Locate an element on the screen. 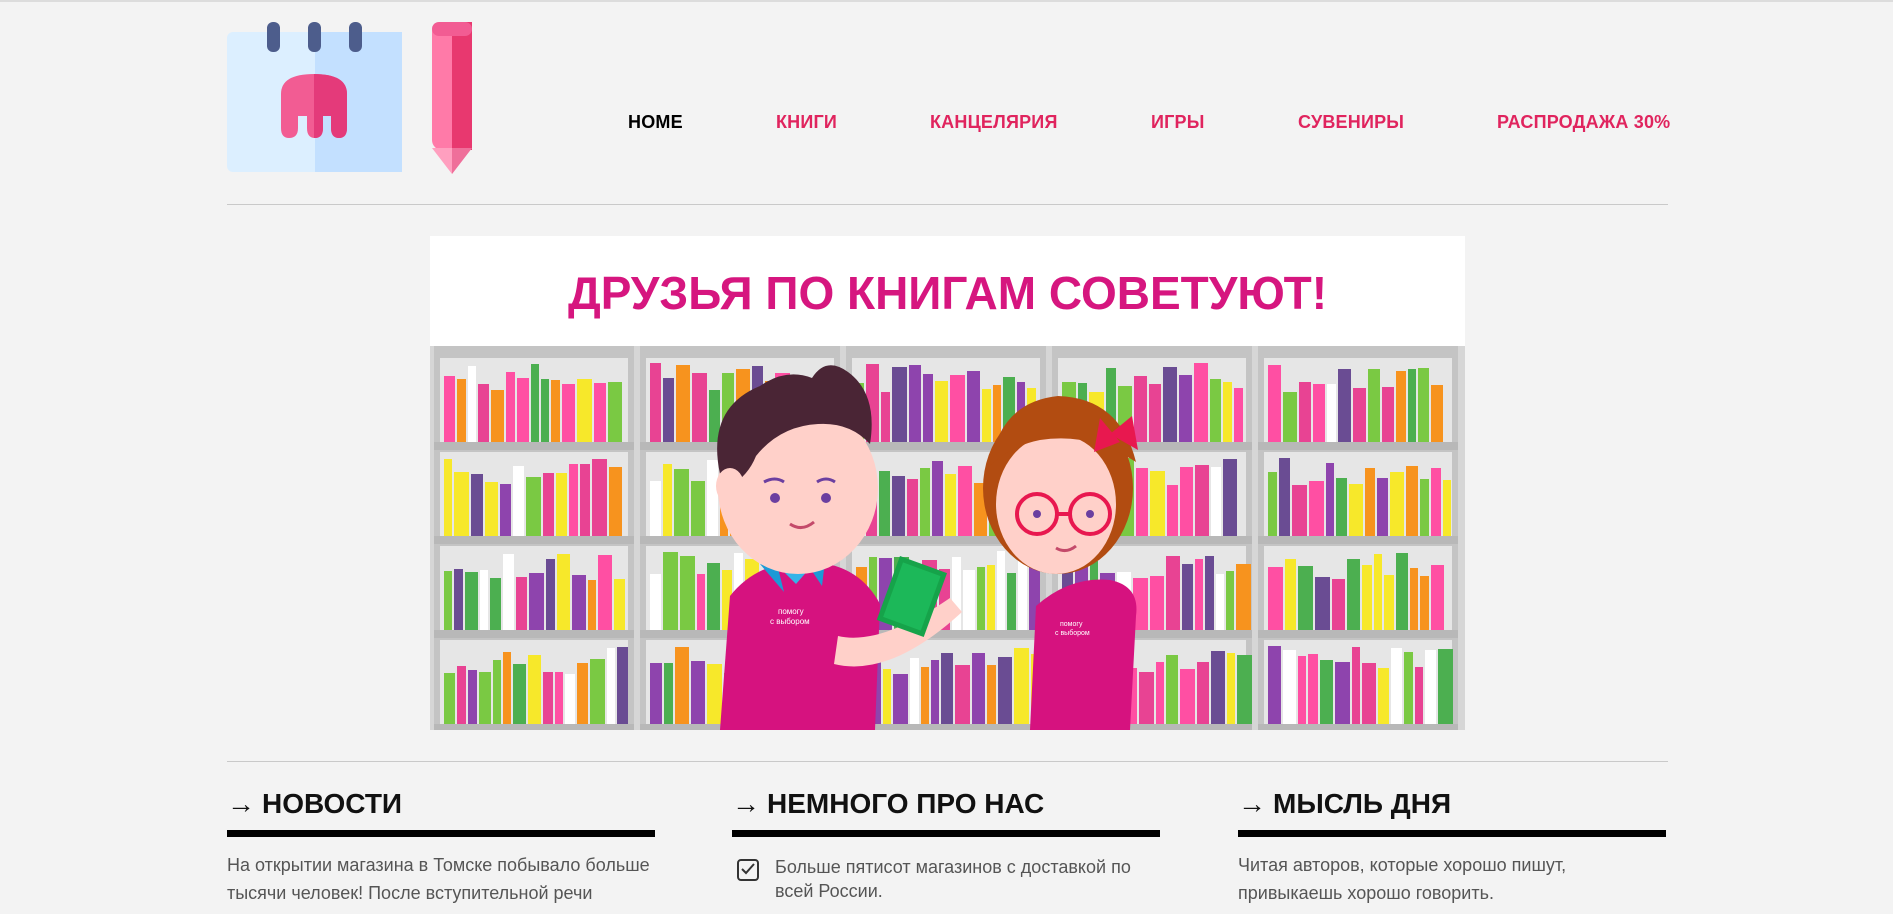 This screenshot has width=1893, height=914. top-border is located at coordinates (946, 1).